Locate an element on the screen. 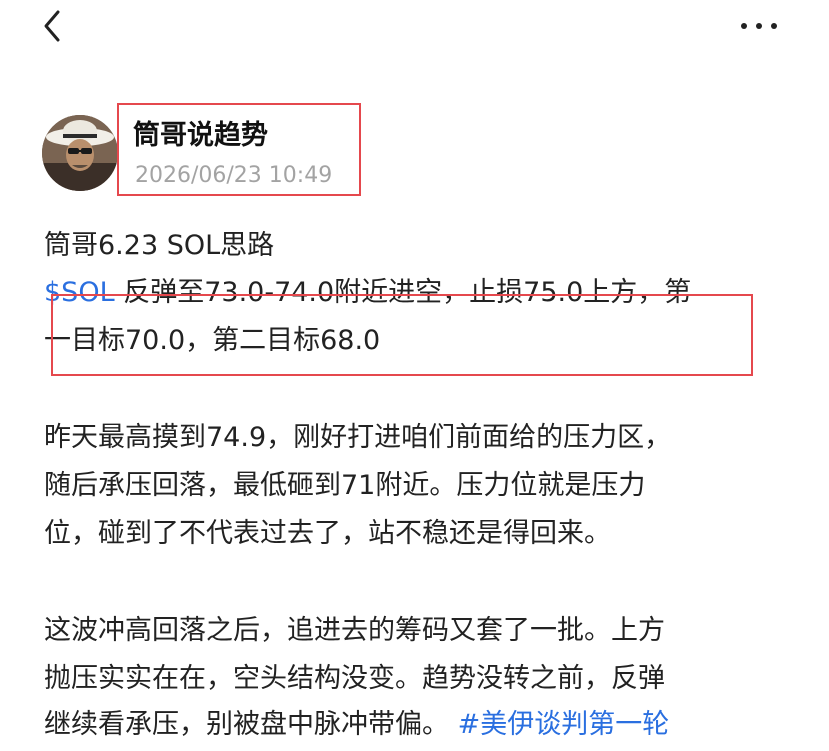 This screenshot has height=751, width=829. paragraph-2-line-2: 抛压实实在在，空头结构没变。趋势没转之前，反弹 is located at coordinates (354, 678).